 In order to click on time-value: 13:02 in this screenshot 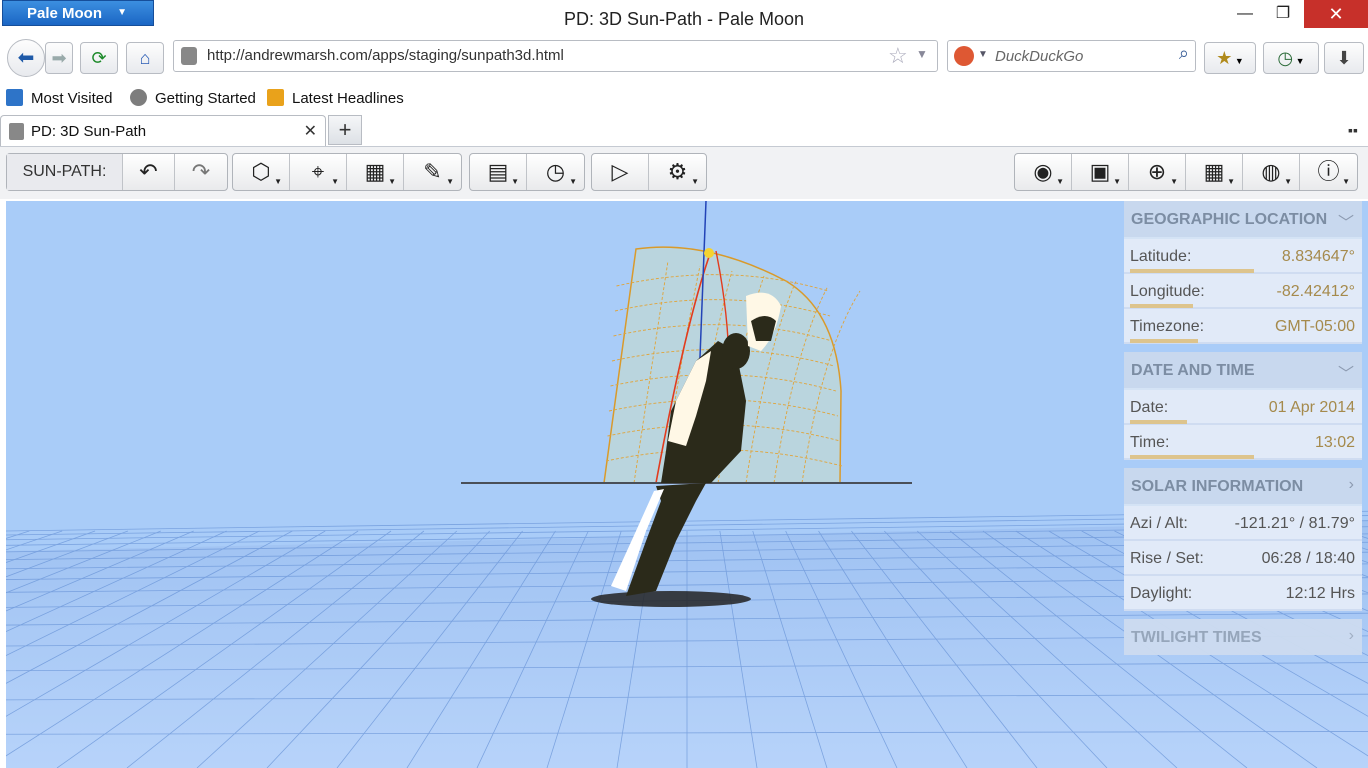, I will do `click(1335, 443)`.